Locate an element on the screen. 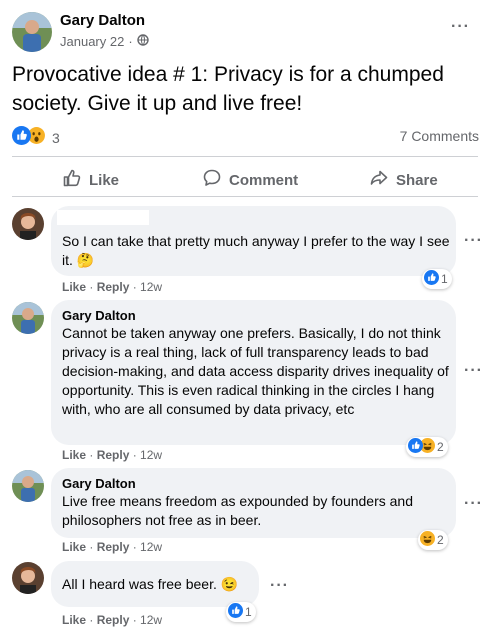 This screenshot has height=630, width=493. like-button-label: Like is located at coordinates (104, 180).